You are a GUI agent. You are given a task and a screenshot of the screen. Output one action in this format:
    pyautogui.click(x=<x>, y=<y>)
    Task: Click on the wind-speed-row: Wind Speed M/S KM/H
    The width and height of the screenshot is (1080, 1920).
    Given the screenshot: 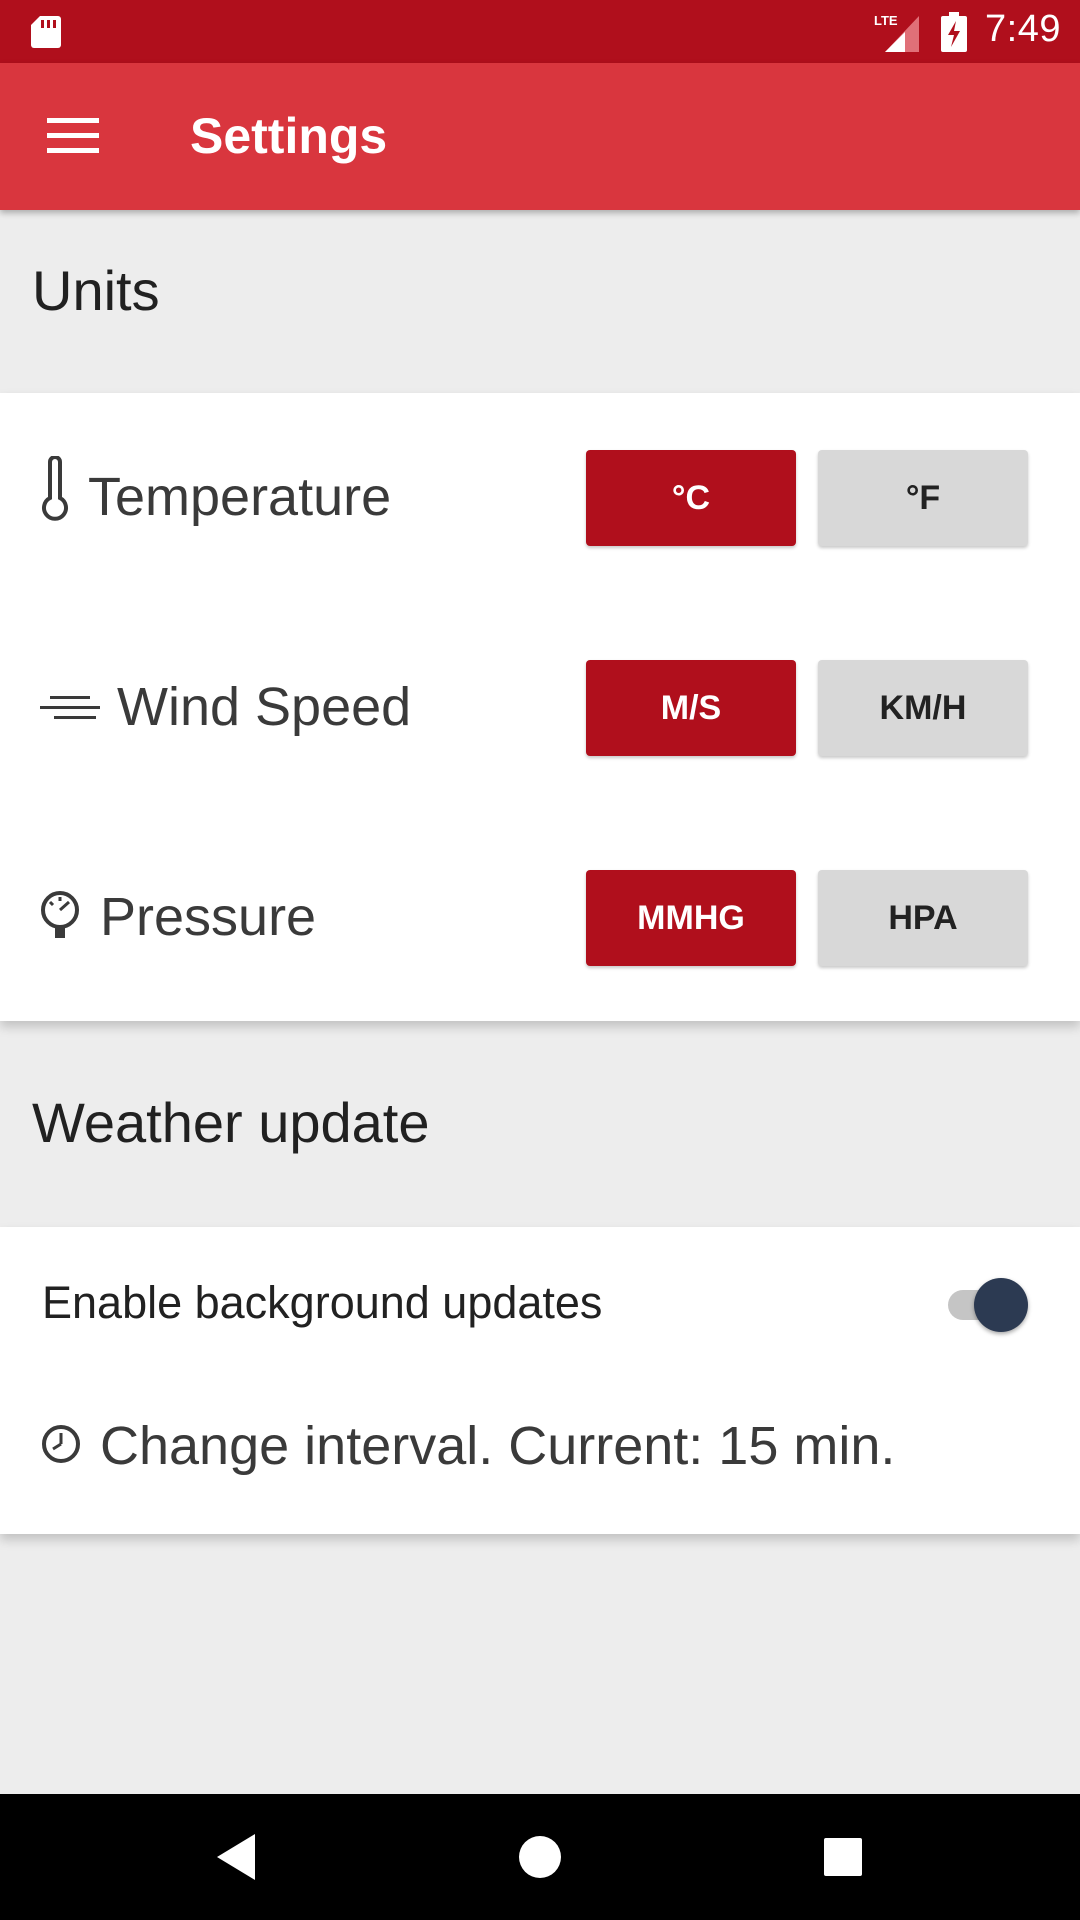 What is the action you would take?
    pyautogui.click(x=540, y=708)
    